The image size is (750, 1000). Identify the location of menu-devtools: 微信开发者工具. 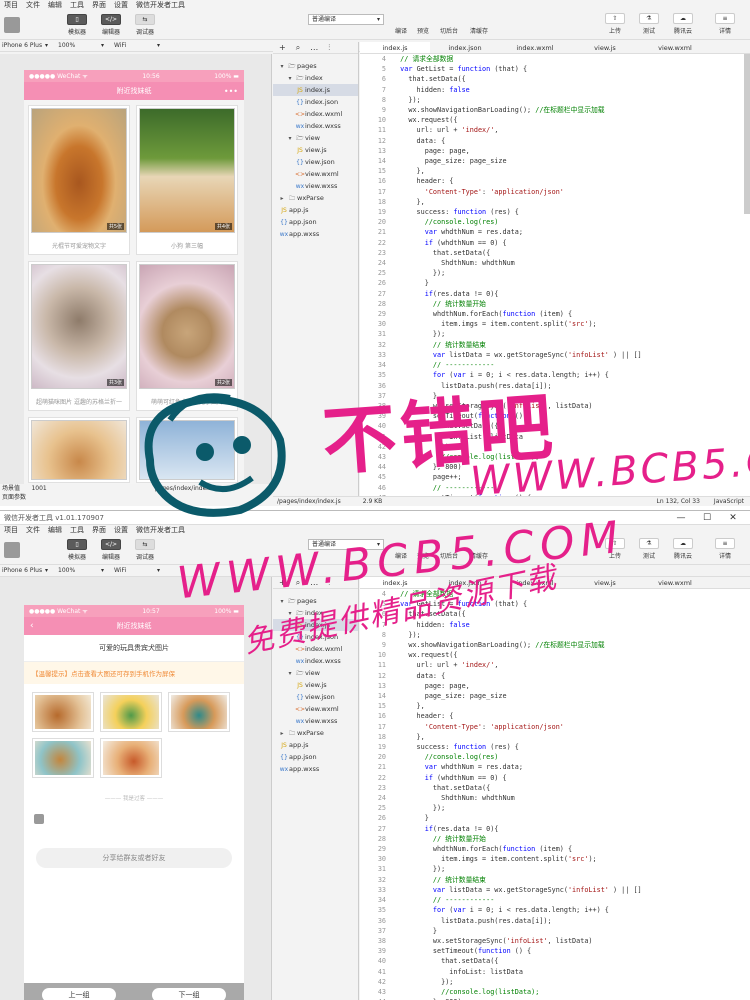
(160, 530).